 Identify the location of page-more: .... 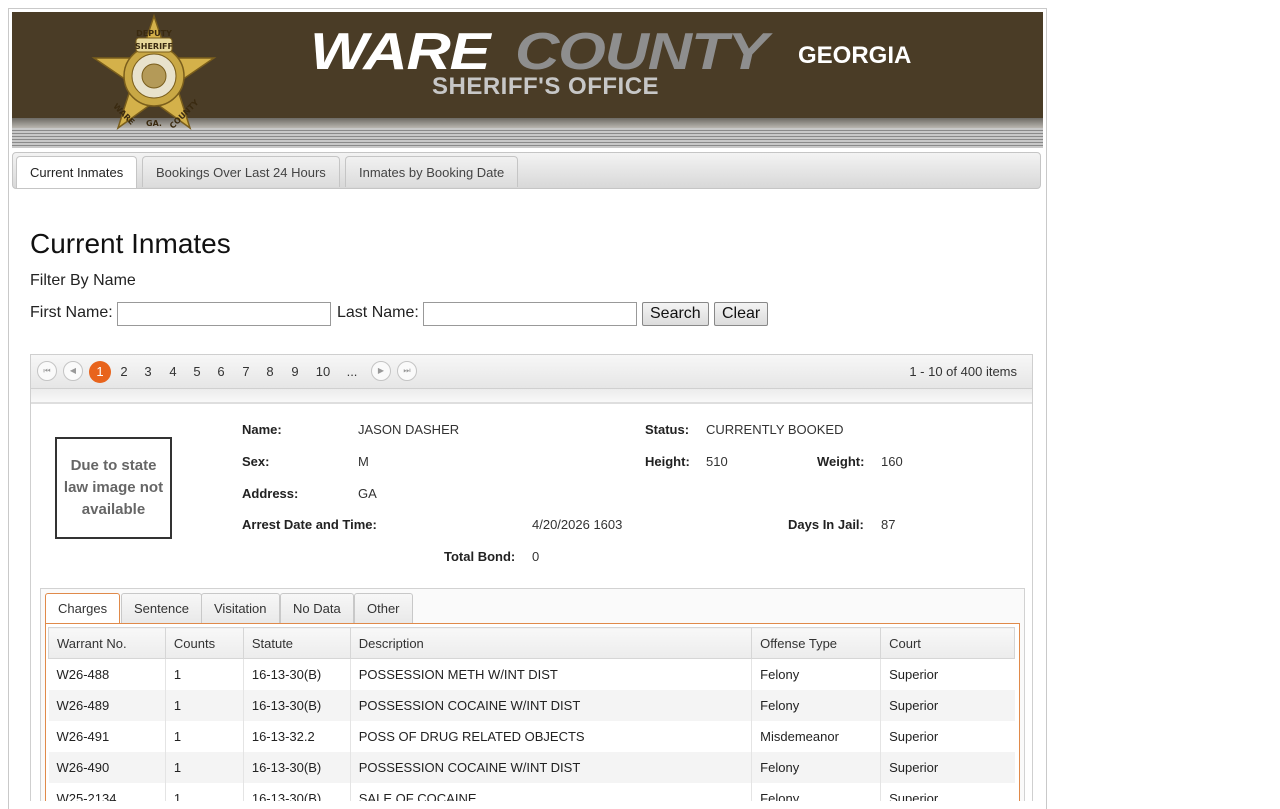
(352, 372).